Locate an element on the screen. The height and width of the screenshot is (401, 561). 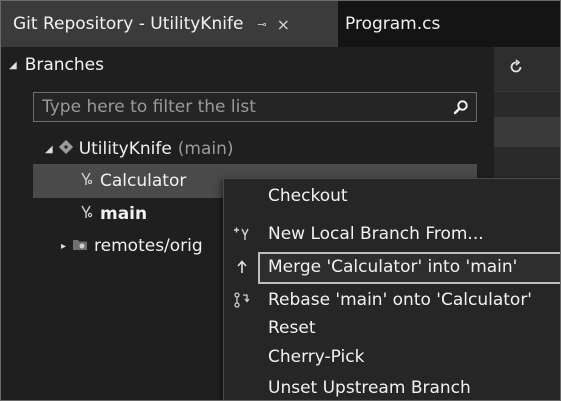
menu-item-label: Rebase 'main' onto 'Calculator' is located at coordinates (400, 300).